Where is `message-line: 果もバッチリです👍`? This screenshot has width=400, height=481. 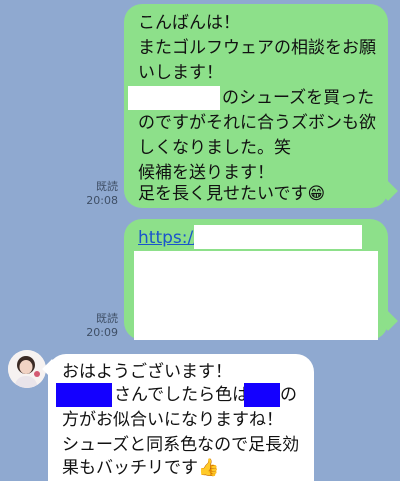
message-line: 果もバッチリです👍 is located at coordinates (141, 468).